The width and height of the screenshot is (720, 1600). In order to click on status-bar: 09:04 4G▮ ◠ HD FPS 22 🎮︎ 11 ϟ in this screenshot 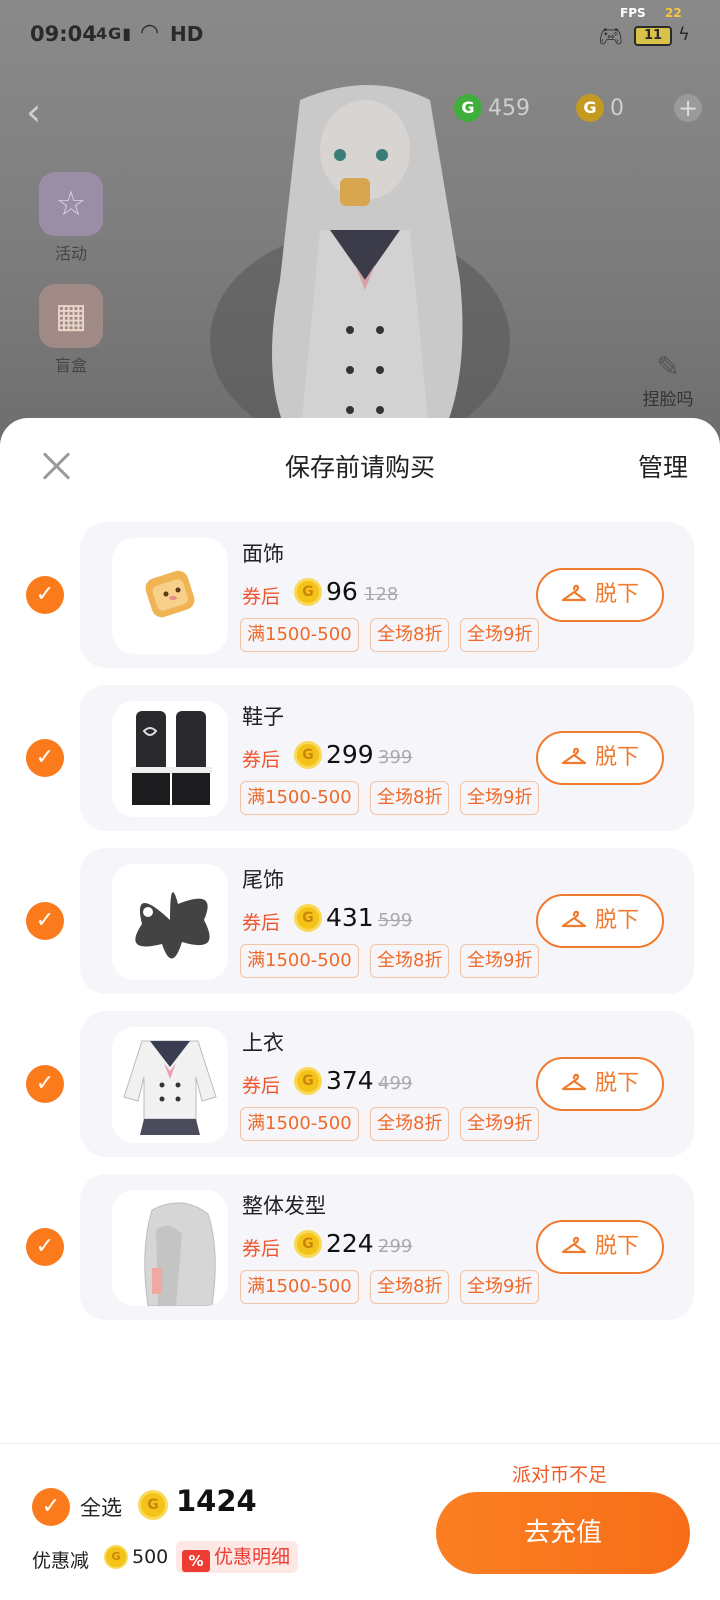, I will do `click(360, 36)`.